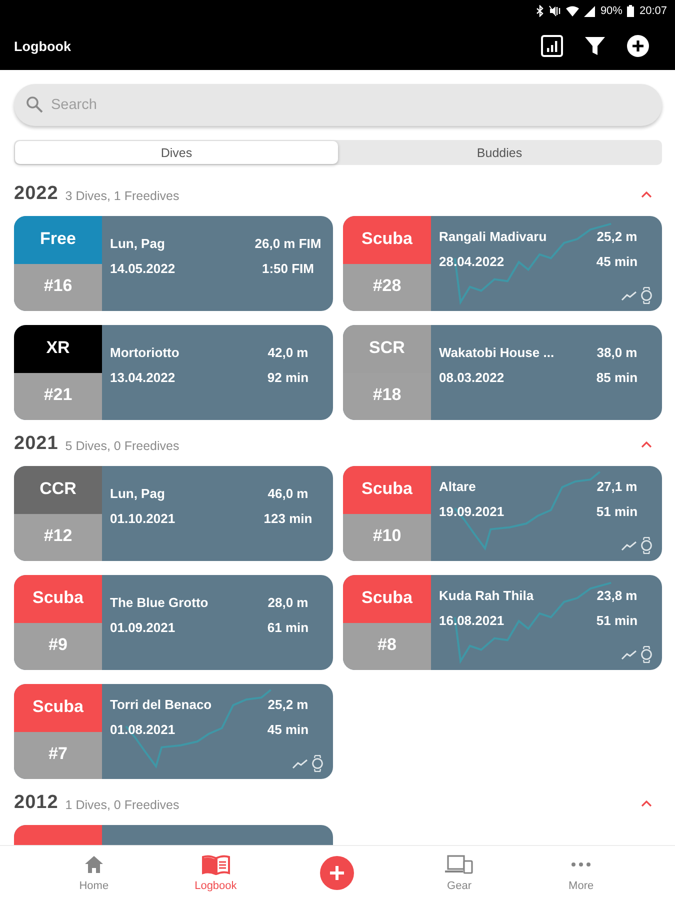 This screenshot has height=900, width=675. Describe the element at coordinates (36, 194) in the screenshot. I see `year-heading: 2022` at that location.